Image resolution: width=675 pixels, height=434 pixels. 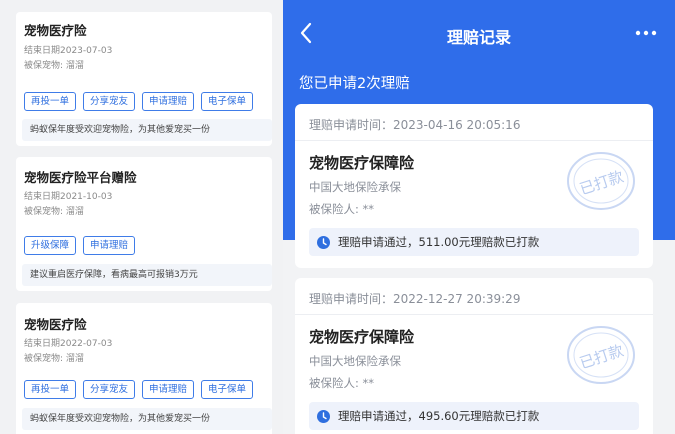 What do you see at coordinates (415, 125) in the screenshot?
I see `claim-time: 理赔申请时间：2023-04-16 20:05:16` at bounding box center [415, 125].